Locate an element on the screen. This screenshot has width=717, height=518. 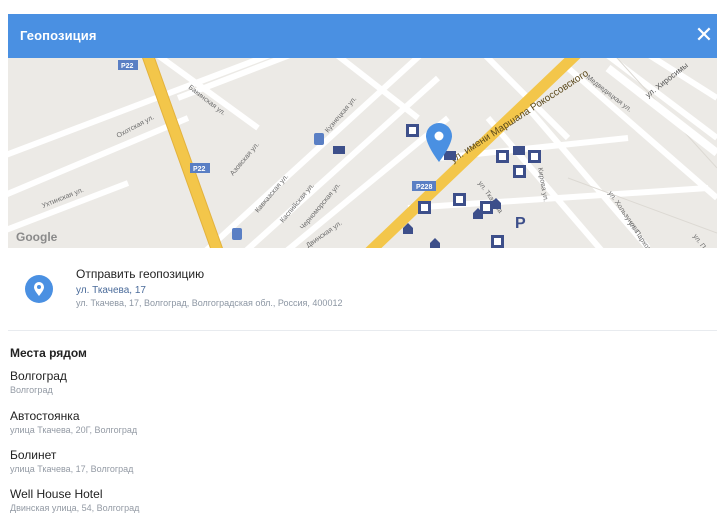
place-name: Болинет is located at coordinates (33, 455).